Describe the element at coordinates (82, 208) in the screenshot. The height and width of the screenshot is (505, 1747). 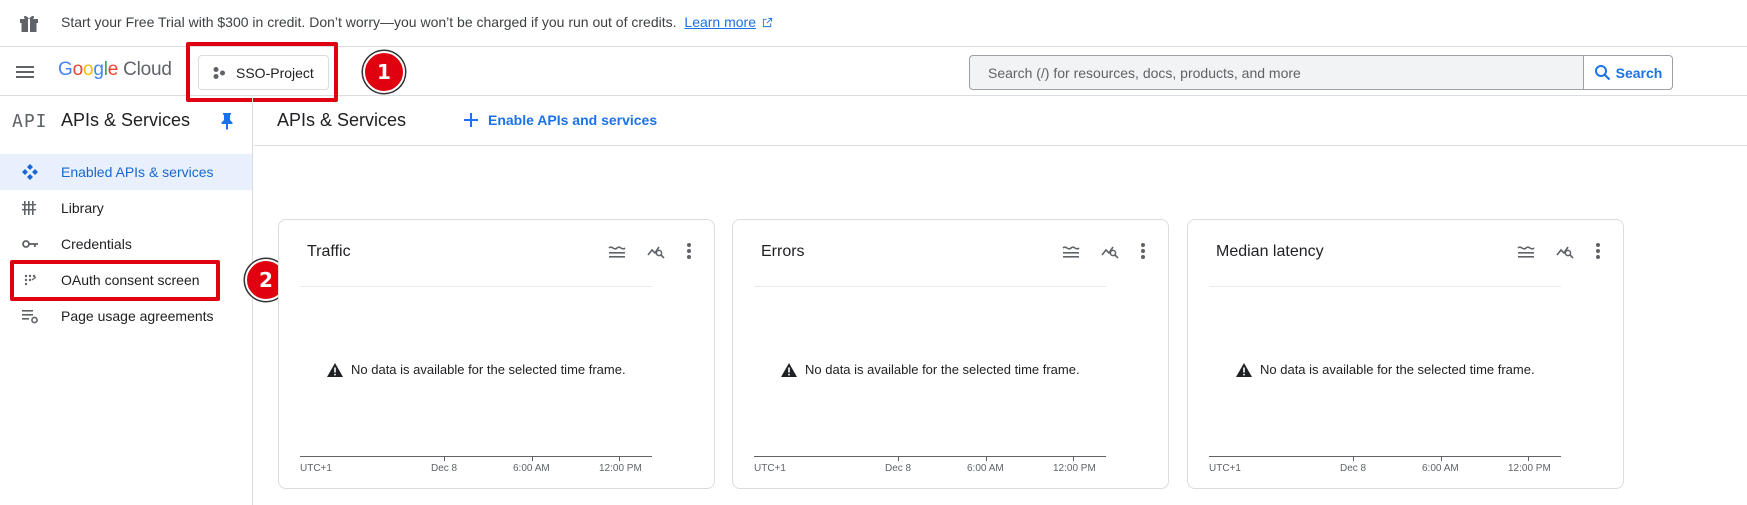
I see `sidebar-item-label: Library` at that location.